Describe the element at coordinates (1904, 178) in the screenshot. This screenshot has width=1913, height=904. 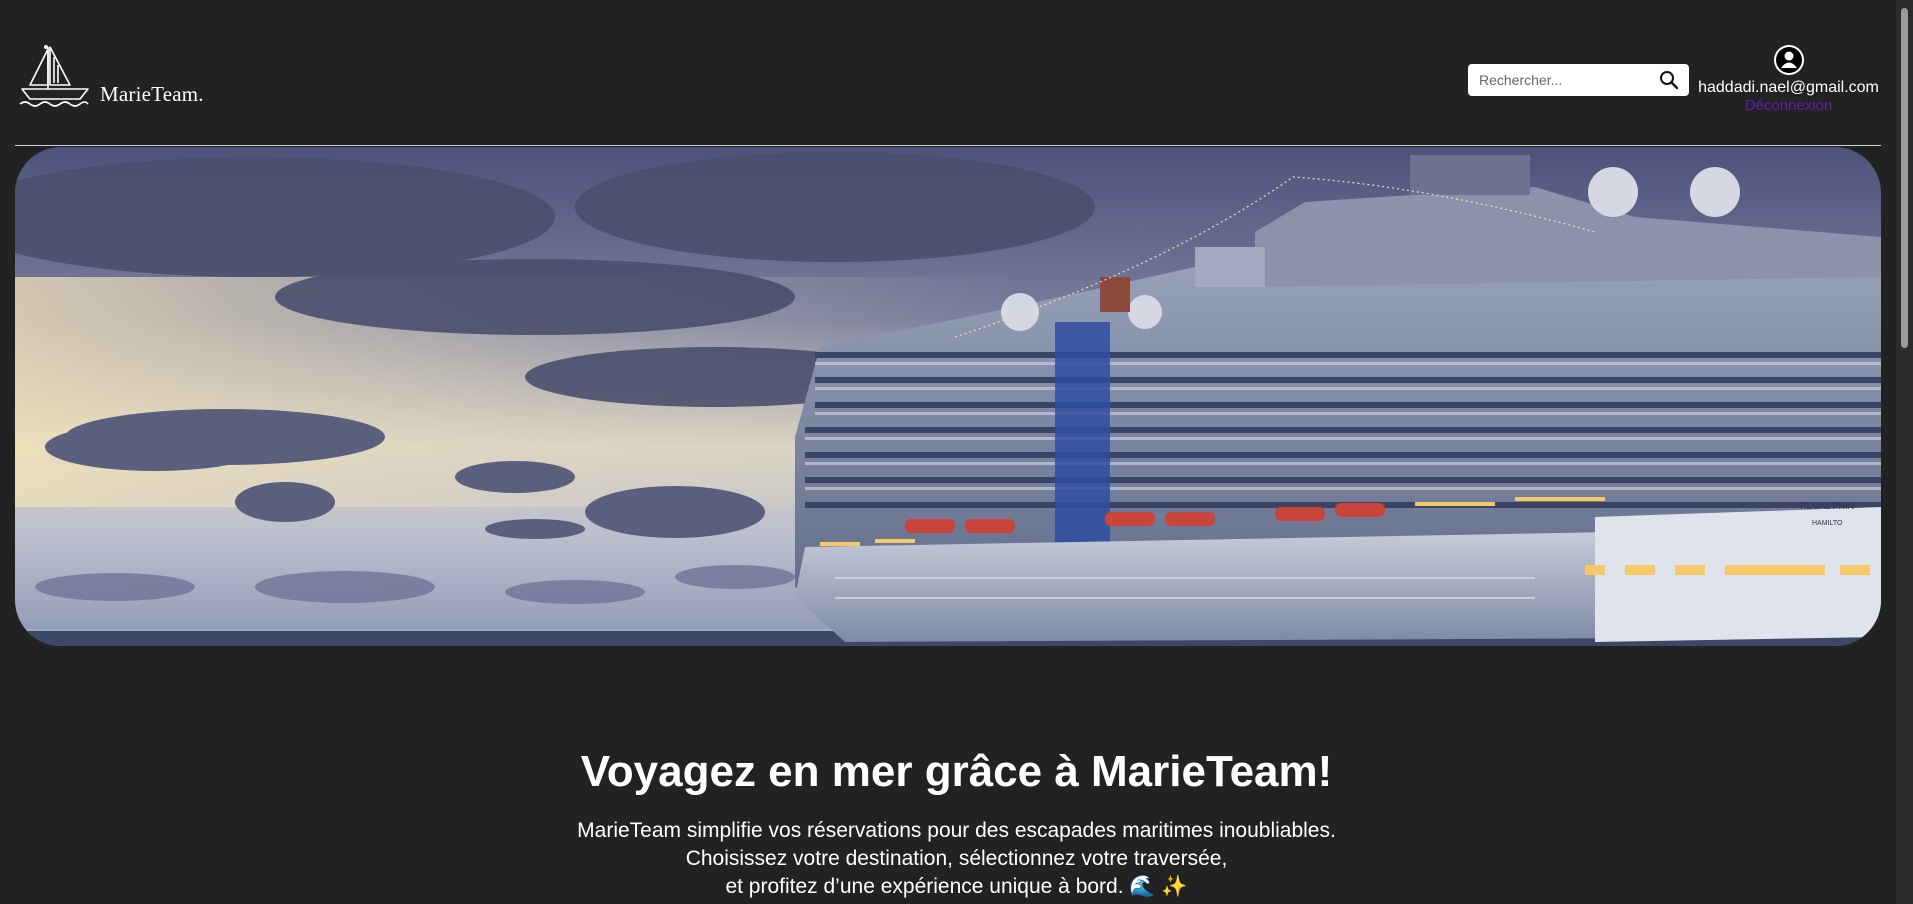
I see `scrollbar-thumb` at that location.